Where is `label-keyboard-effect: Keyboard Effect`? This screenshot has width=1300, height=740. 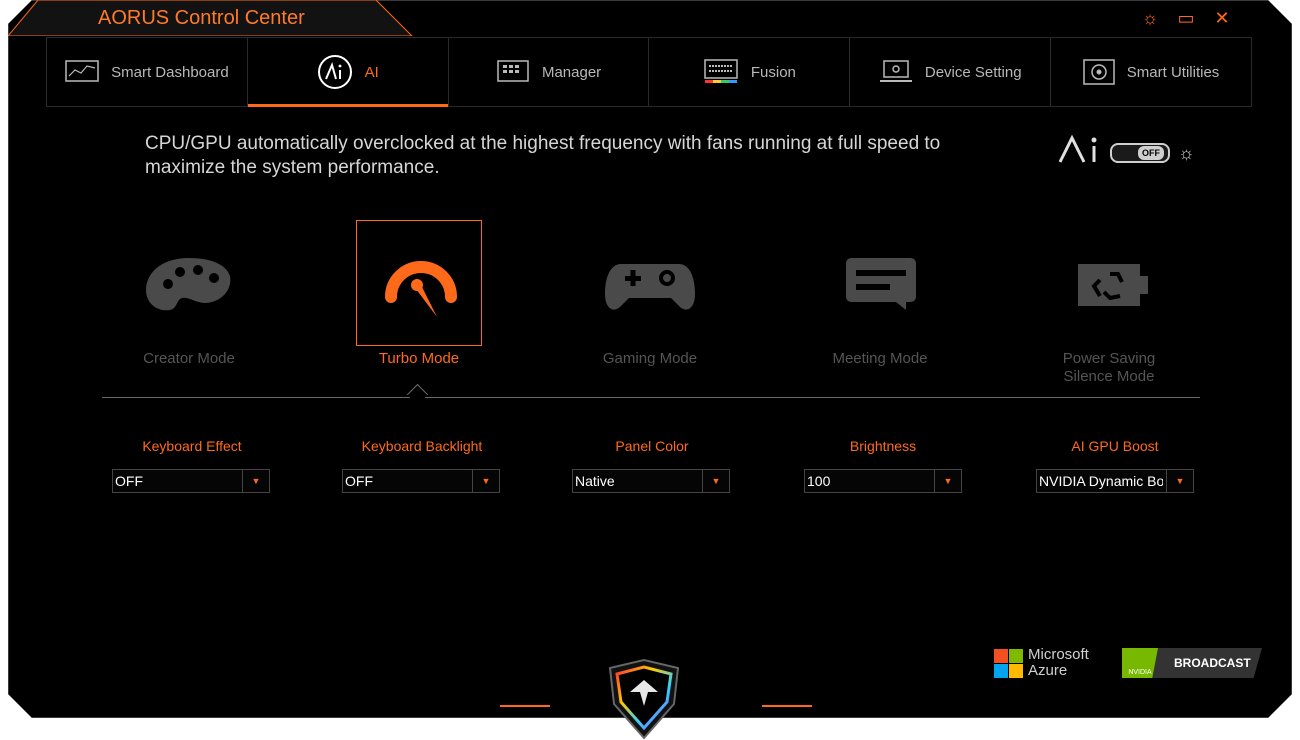 label-keyboard-effect: Keyboard Effect is located at coordinates (192, 446).